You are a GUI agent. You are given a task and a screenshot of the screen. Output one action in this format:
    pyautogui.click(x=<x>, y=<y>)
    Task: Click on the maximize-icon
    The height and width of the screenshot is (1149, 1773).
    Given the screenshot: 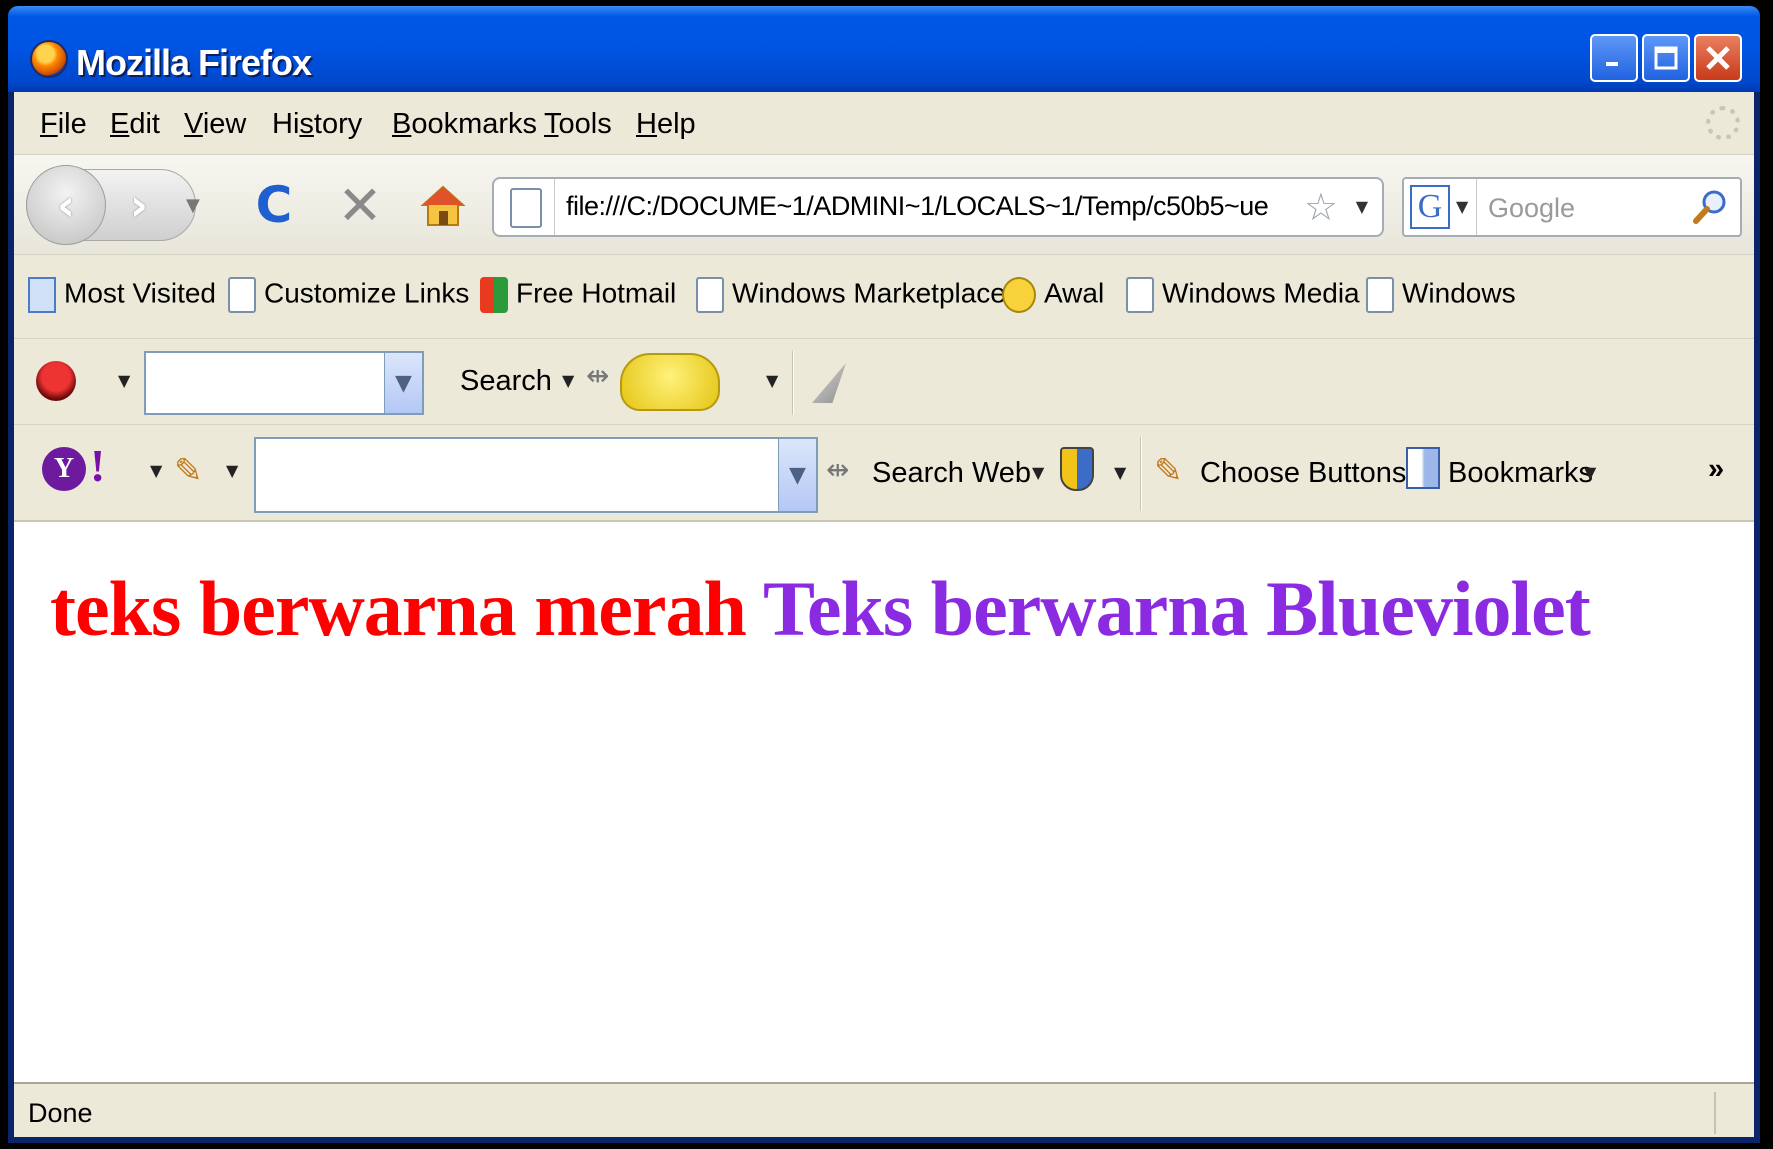 What is the action you would take?
    pyautogui.click(x=1666, y=58)
    